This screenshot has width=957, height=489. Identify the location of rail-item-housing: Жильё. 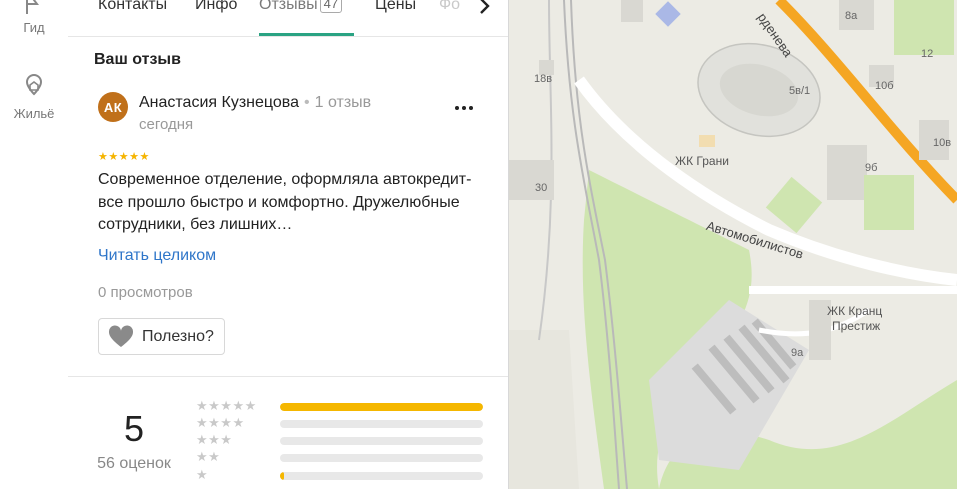
(34, 96).